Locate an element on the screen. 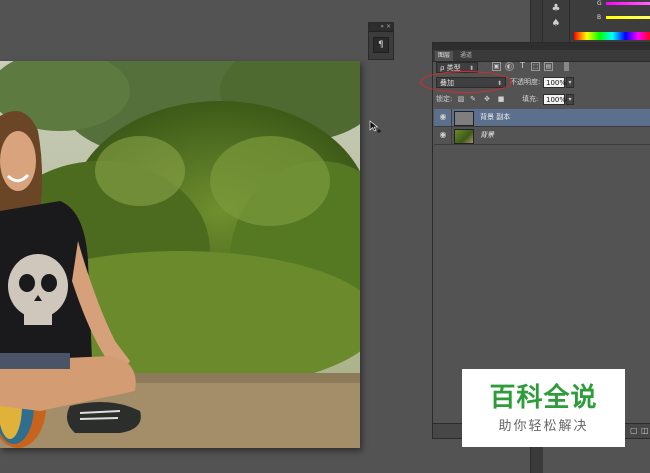  adjustment-filter-icon: ◐ is located at coordinates (509, 66).